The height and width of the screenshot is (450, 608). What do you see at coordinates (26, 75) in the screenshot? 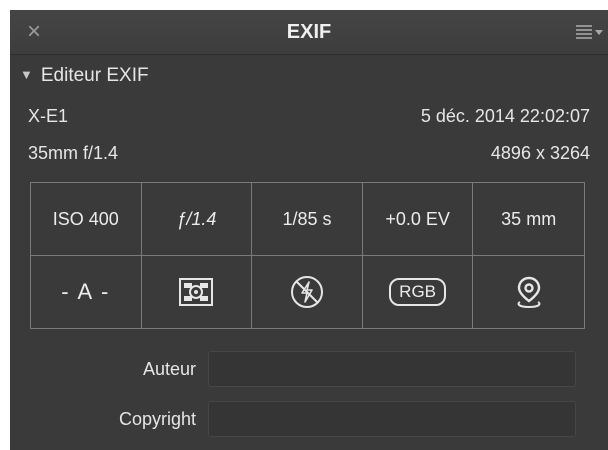
I see `disclosure-triangle-icon: ▼` at bounding box center [26, 75].